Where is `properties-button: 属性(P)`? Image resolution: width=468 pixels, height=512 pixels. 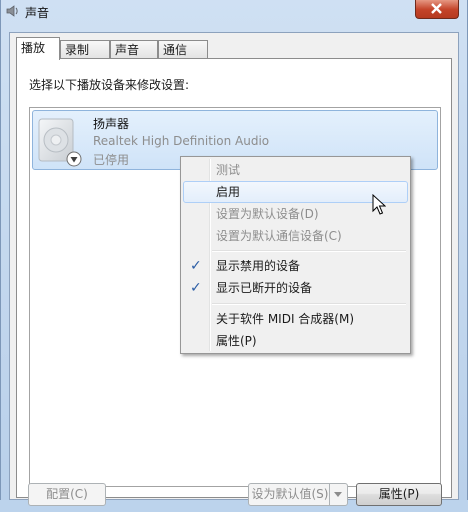
properties-button: 属性(P) is located at coordinates (399, 494).